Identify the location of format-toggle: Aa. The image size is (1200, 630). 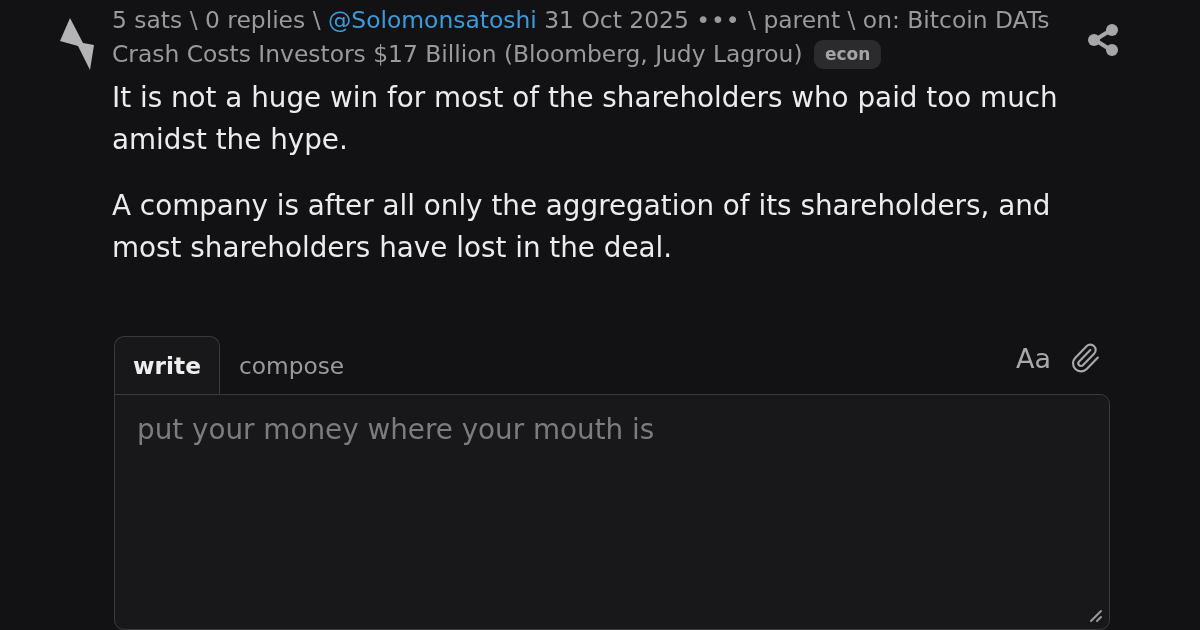
(1033, 358).